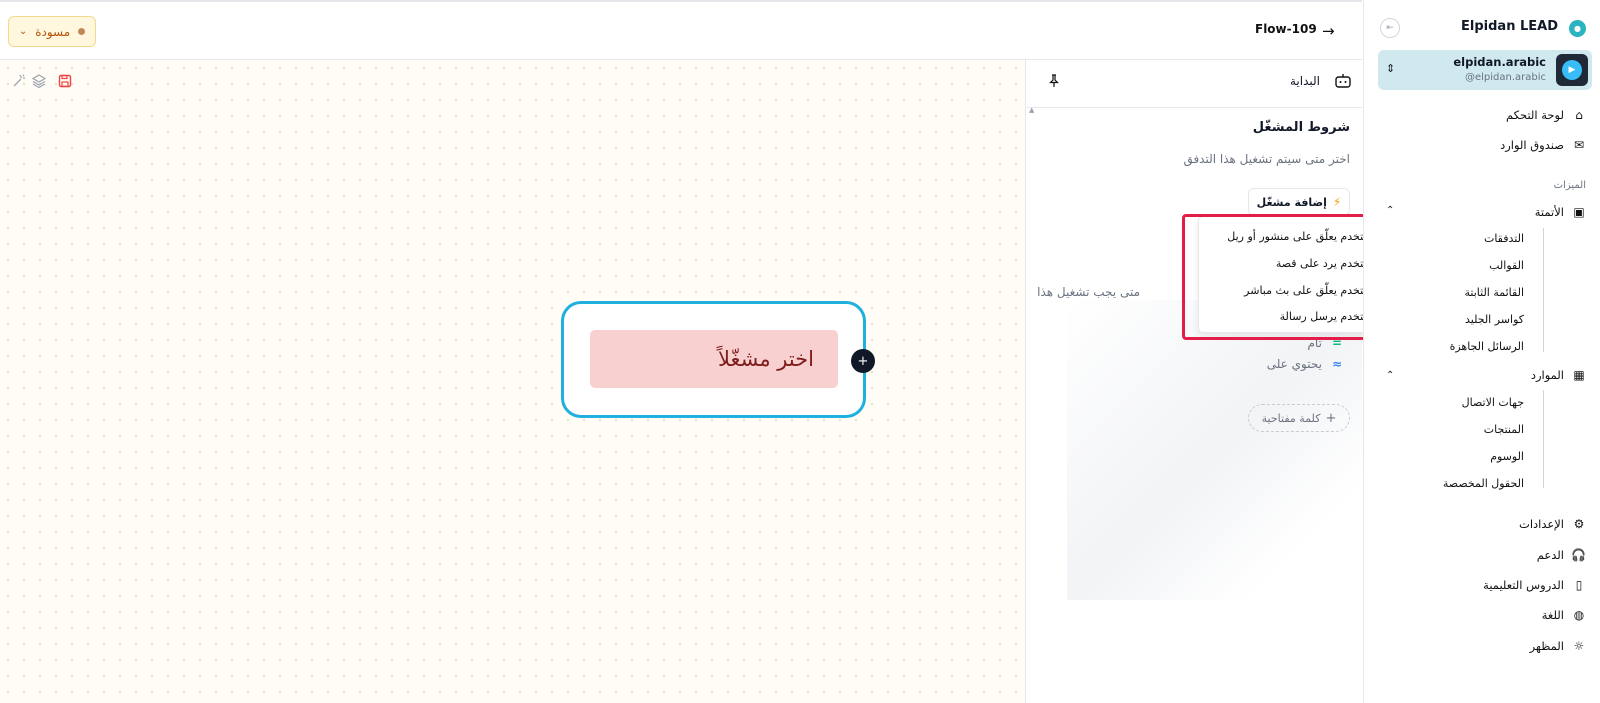 Image resolution: width=1600 pixels, height=703 pixels. Describe the element at coordinates (19, 83) in the screenshot. I see `magic-wand-icon` at that location.